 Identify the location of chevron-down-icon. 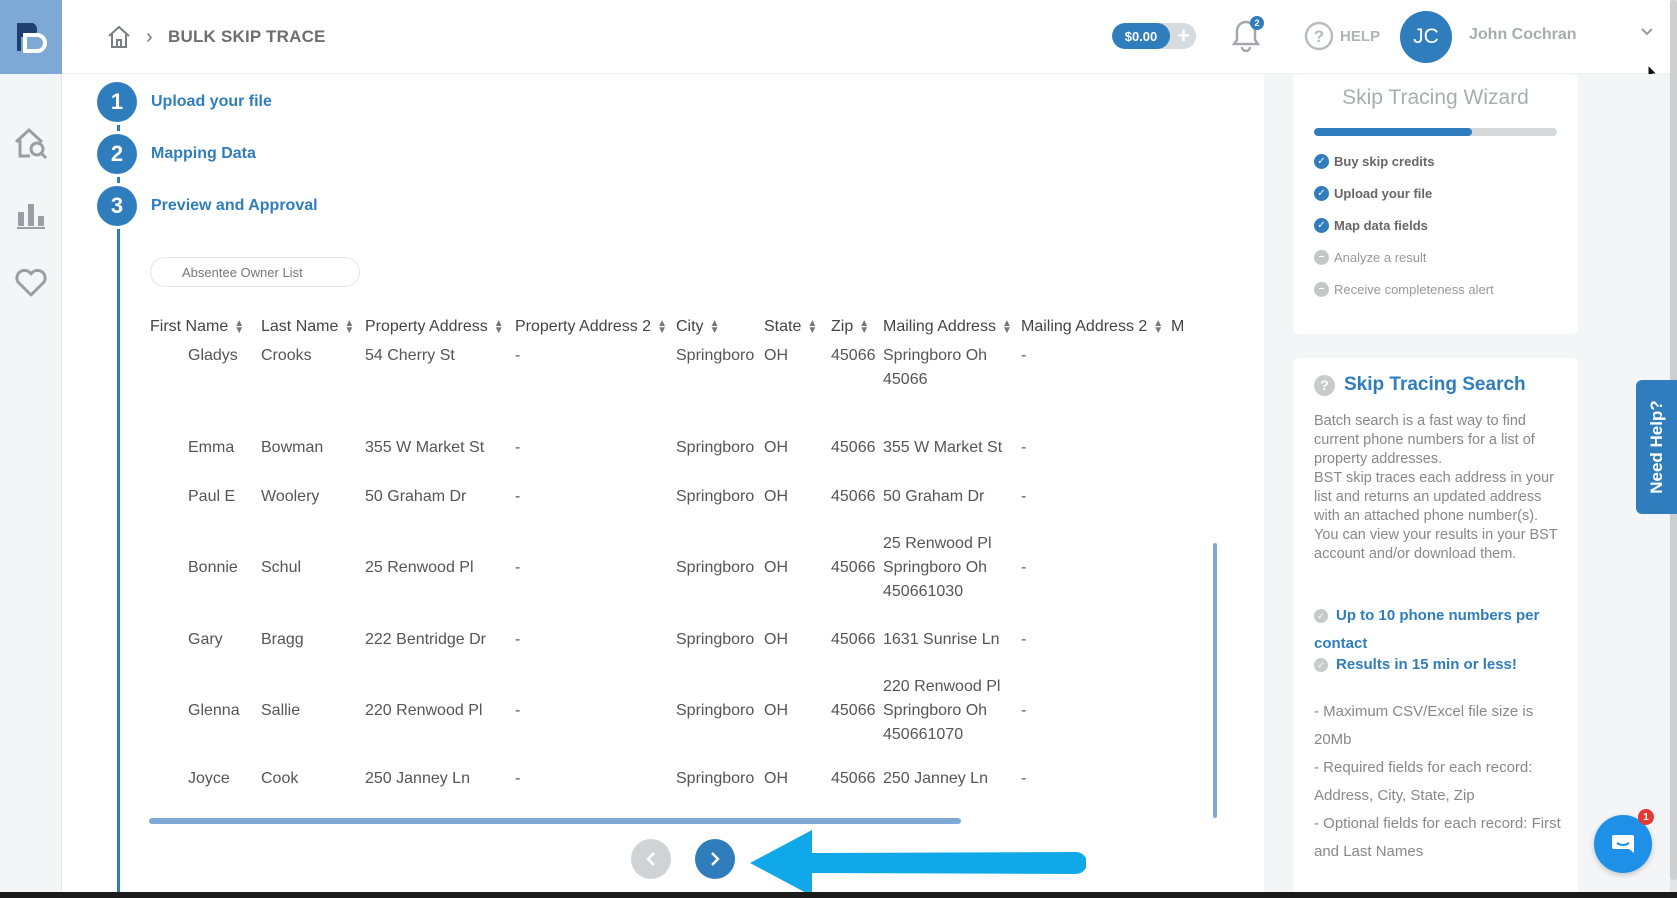
(1647, 32).